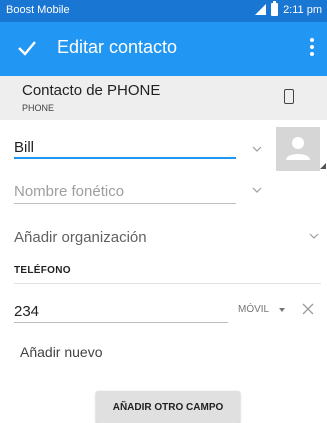 Image resolution: width=327 pixels, height=423 pixels. Describe the element at coordinates (275, 8) in the screenshot. I see `battery-icon` at that location.